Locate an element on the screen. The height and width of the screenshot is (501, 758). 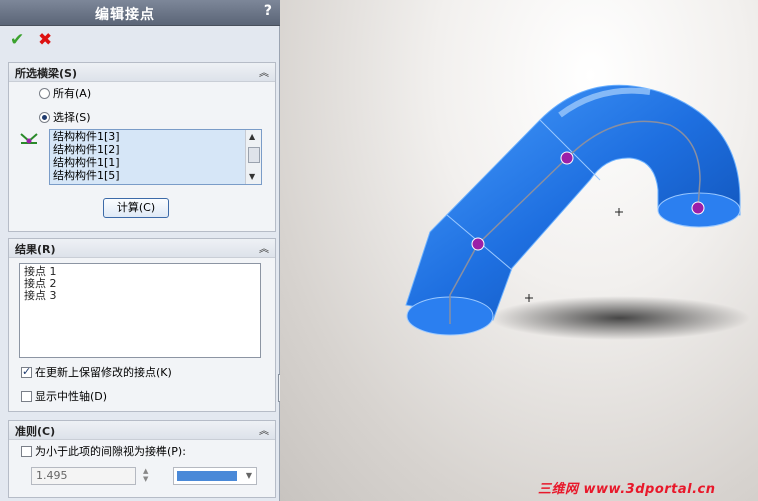
beam-selection-icon is located at coordinates (29, 139).